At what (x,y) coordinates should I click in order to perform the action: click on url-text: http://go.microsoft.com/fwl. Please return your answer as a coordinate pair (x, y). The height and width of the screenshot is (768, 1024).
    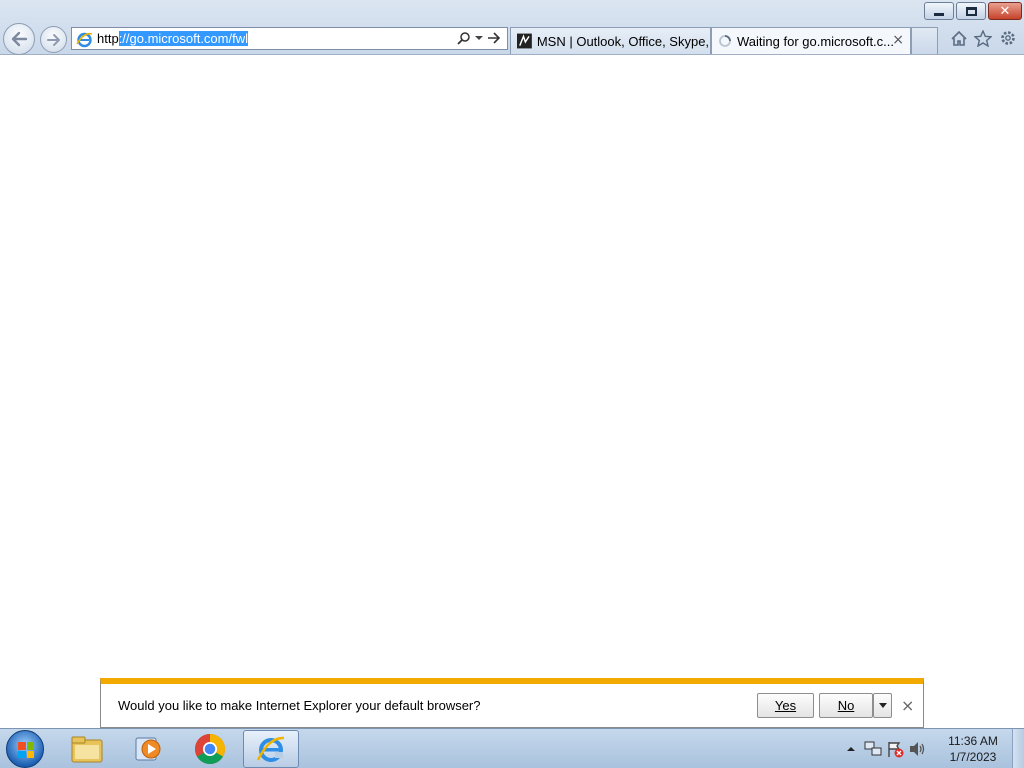
    Looking at the image, I should click on (172, 38).